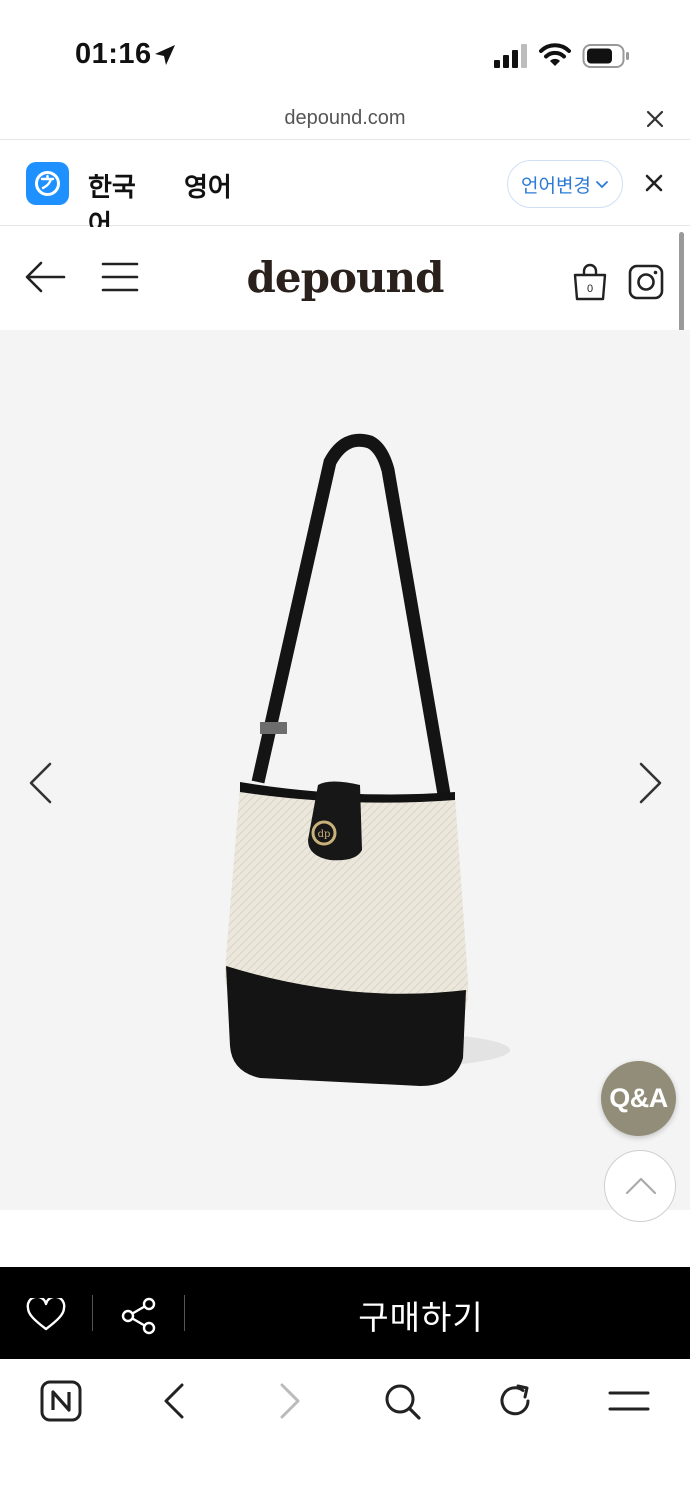 The height and width of the screenshot is (1500, 690). Describe the element at coordinates (590, 289) in the screenshot. I see `cart-count: 0` at that location.